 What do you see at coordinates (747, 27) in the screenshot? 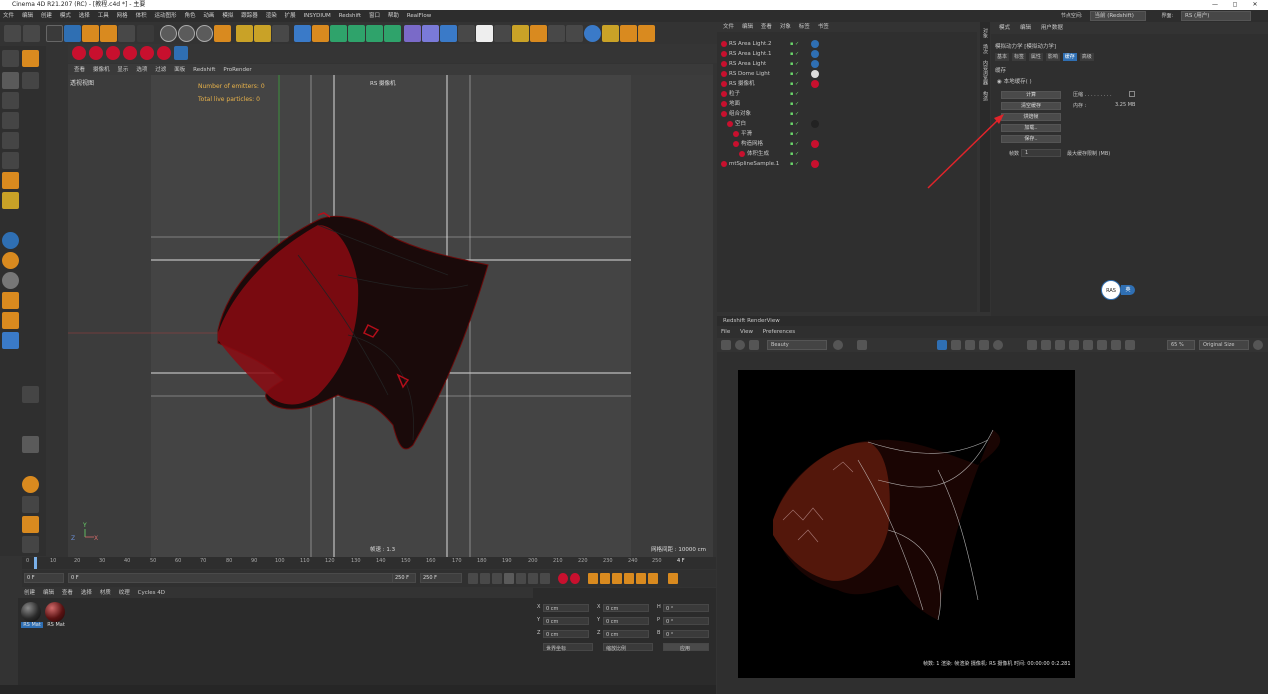
I see `obj-menu-edit: 编辑` at bounding box center [747, 27].